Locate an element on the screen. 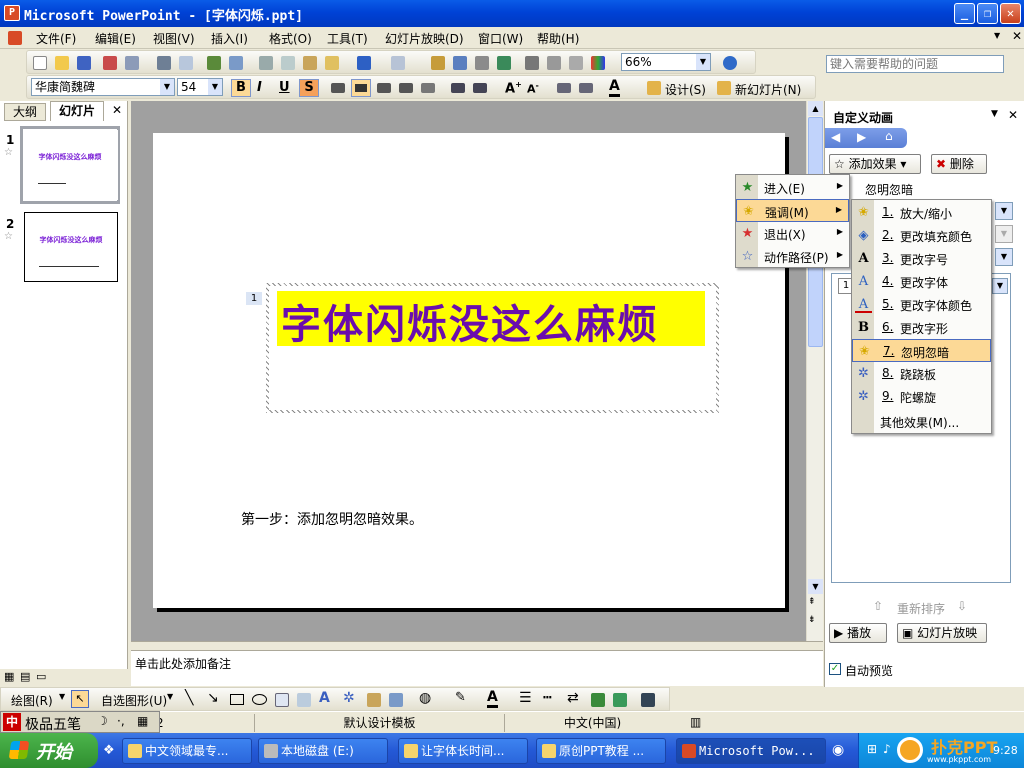  align-right-icon is located at coordinates (384, 88).